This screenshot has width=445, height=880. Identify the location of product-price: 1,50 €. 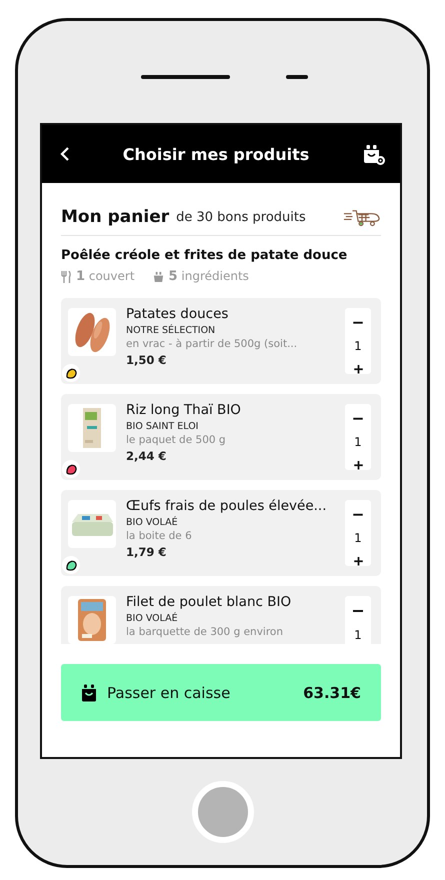
(147, 360).